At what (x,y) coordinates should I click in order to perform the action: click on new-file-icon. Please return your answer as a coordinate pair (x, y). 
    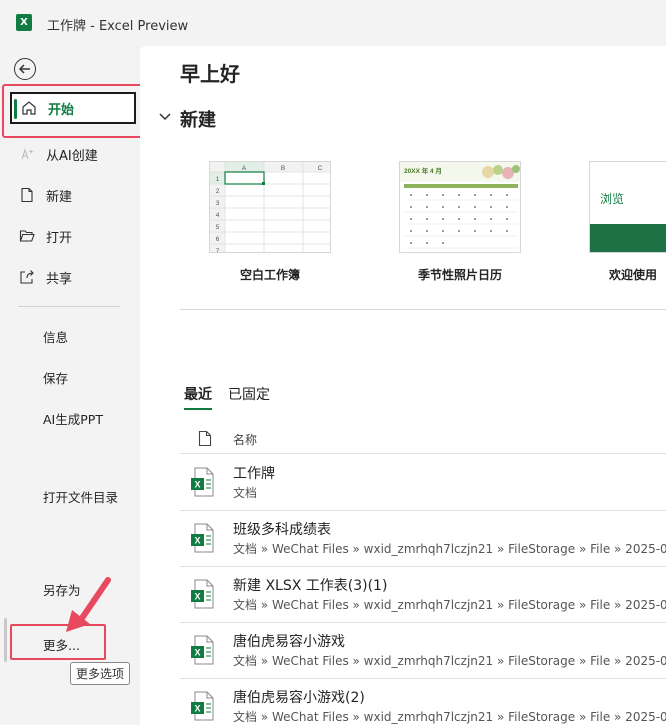
    Looking at the image, I should click on (27, 195).